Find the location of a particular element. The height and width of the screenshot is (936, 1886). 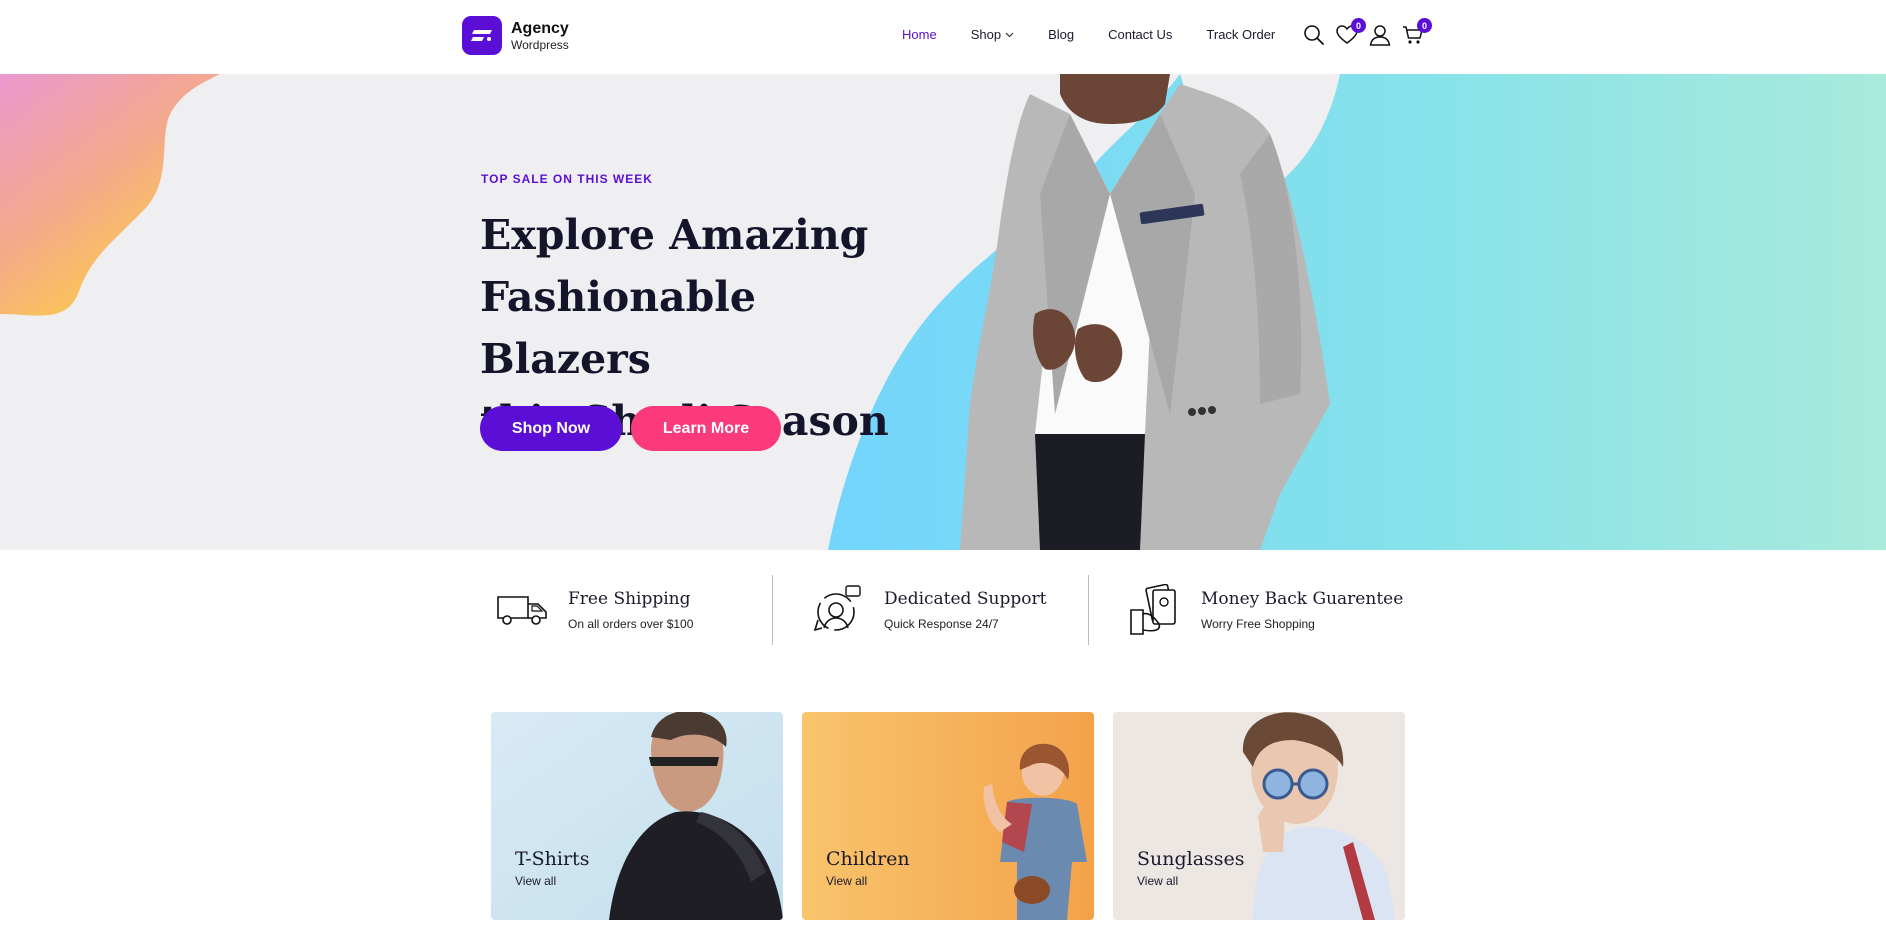

nav-track-order: Track Order is located at coordinates (1240, 34).